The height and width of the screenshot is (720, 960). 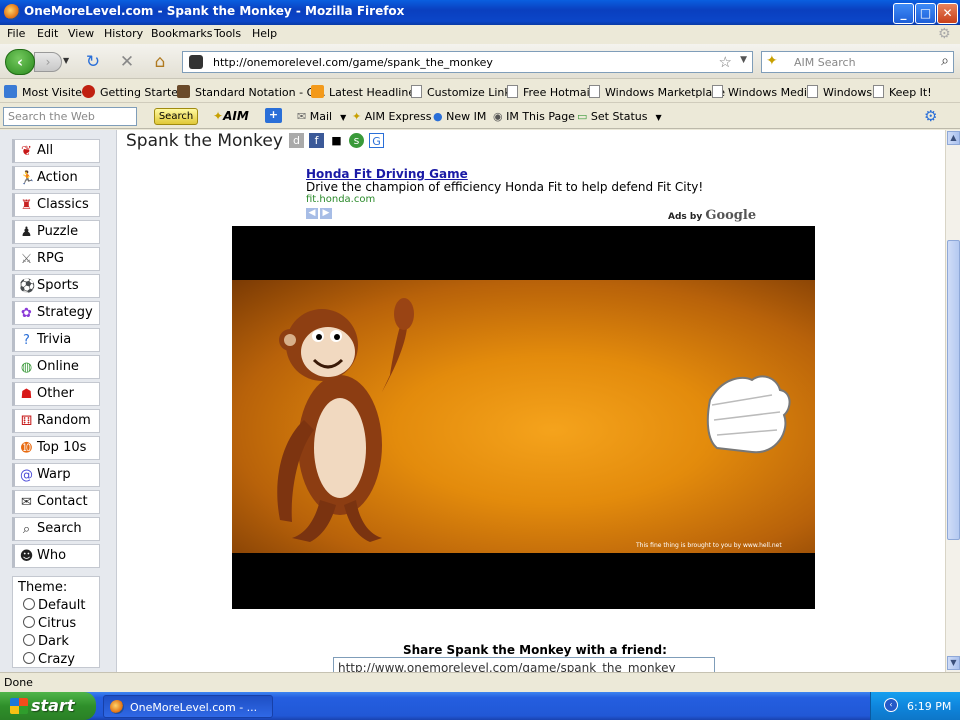 I want to click on bookmark-latest-headlines: Latest Headlines, so click(x=366, y=92).